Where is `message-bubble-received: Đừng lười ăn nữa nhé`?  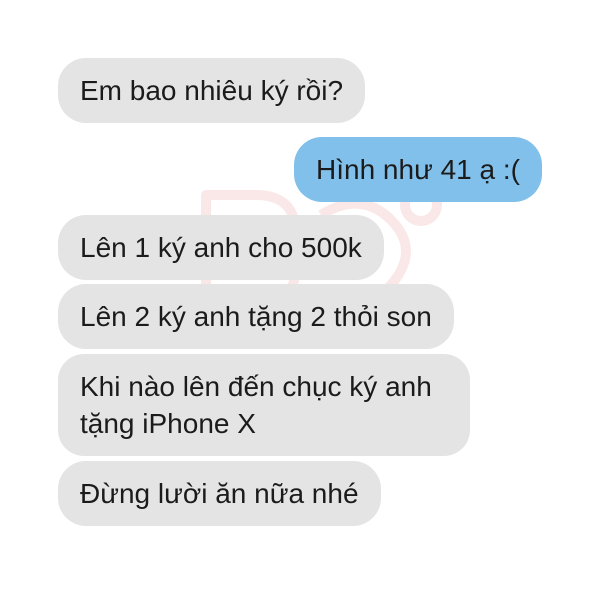
message-bubble-received: Đừng lười ăn nữa nhé is located at coordinates (219, 493).